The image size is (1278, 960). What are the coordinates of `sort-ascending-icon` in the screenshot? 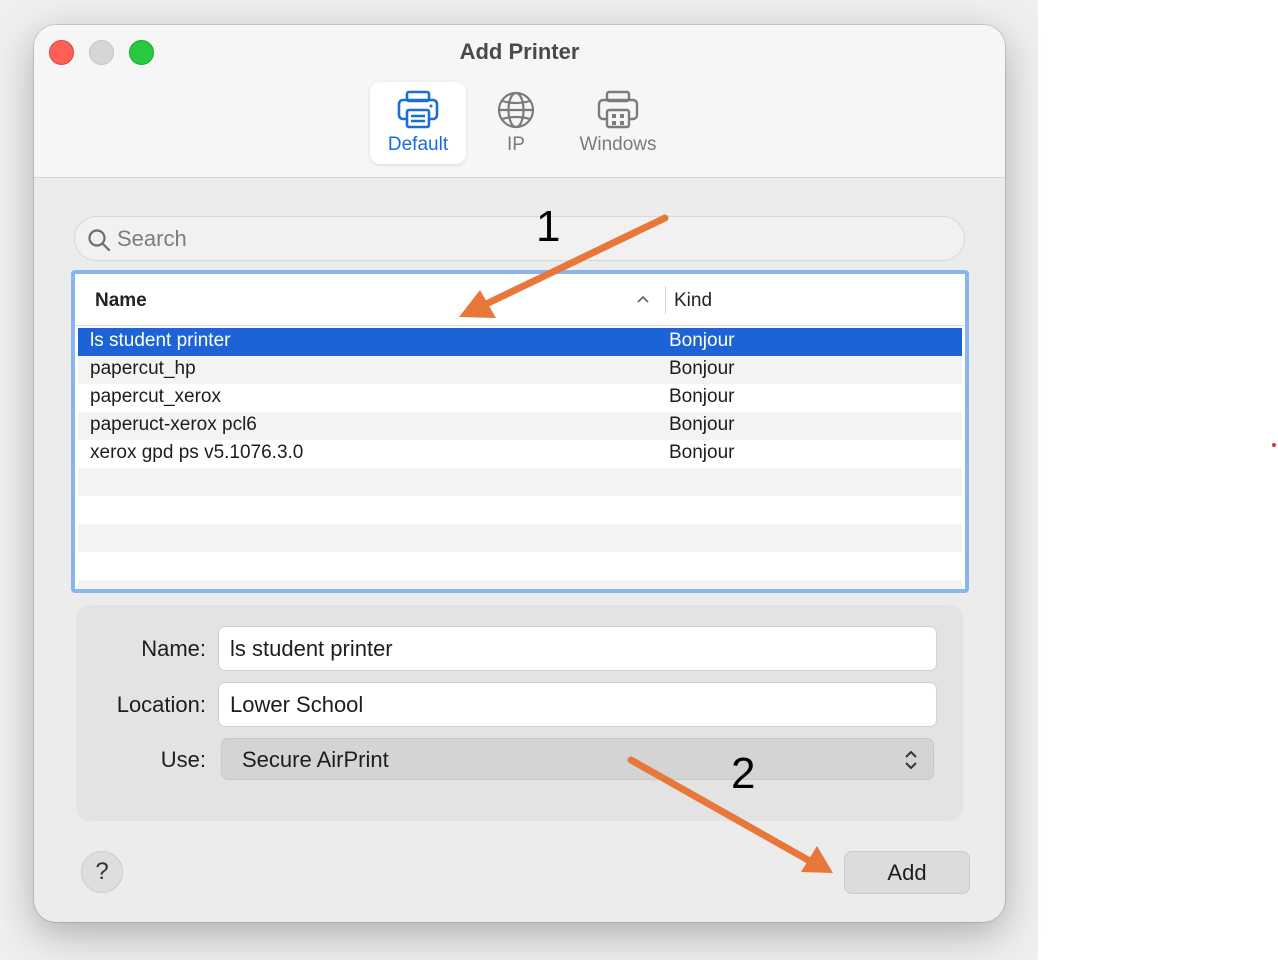 It's located at (643, 299).